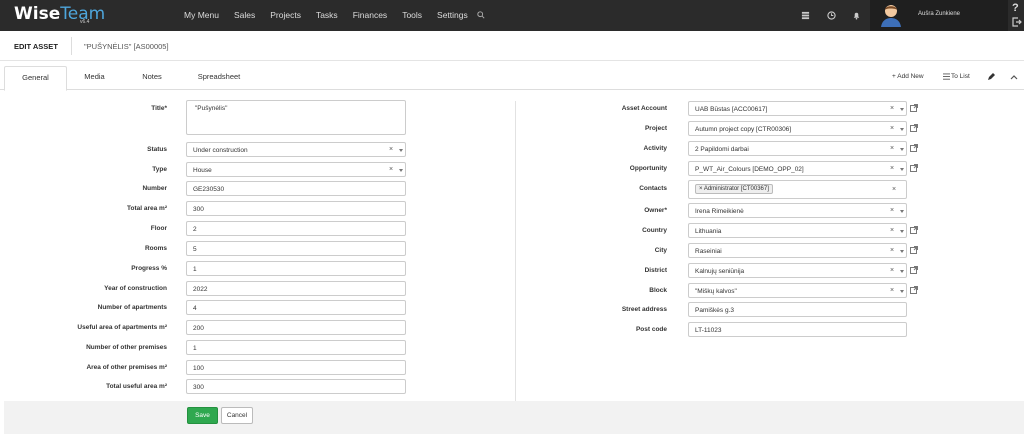 This screenshot has width=1024, height=434. Describe the element at coordinates (85, 22) in the screenshot. I see `app-version: v6.4` at that location.